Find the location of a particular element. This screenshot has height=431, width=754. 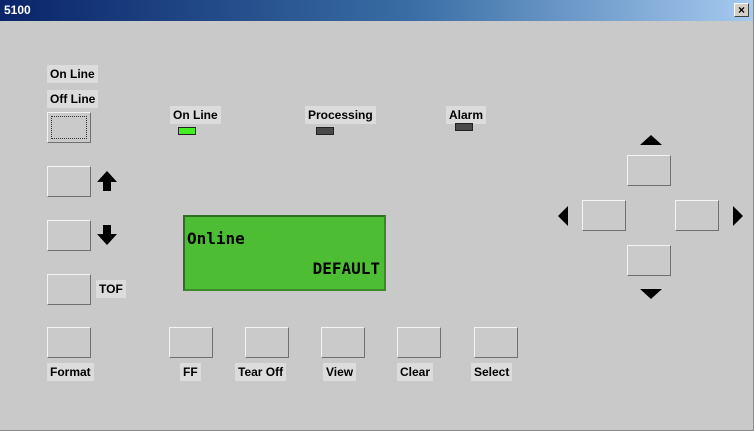

triangle-up-icon is located at coordinates (651, 140).